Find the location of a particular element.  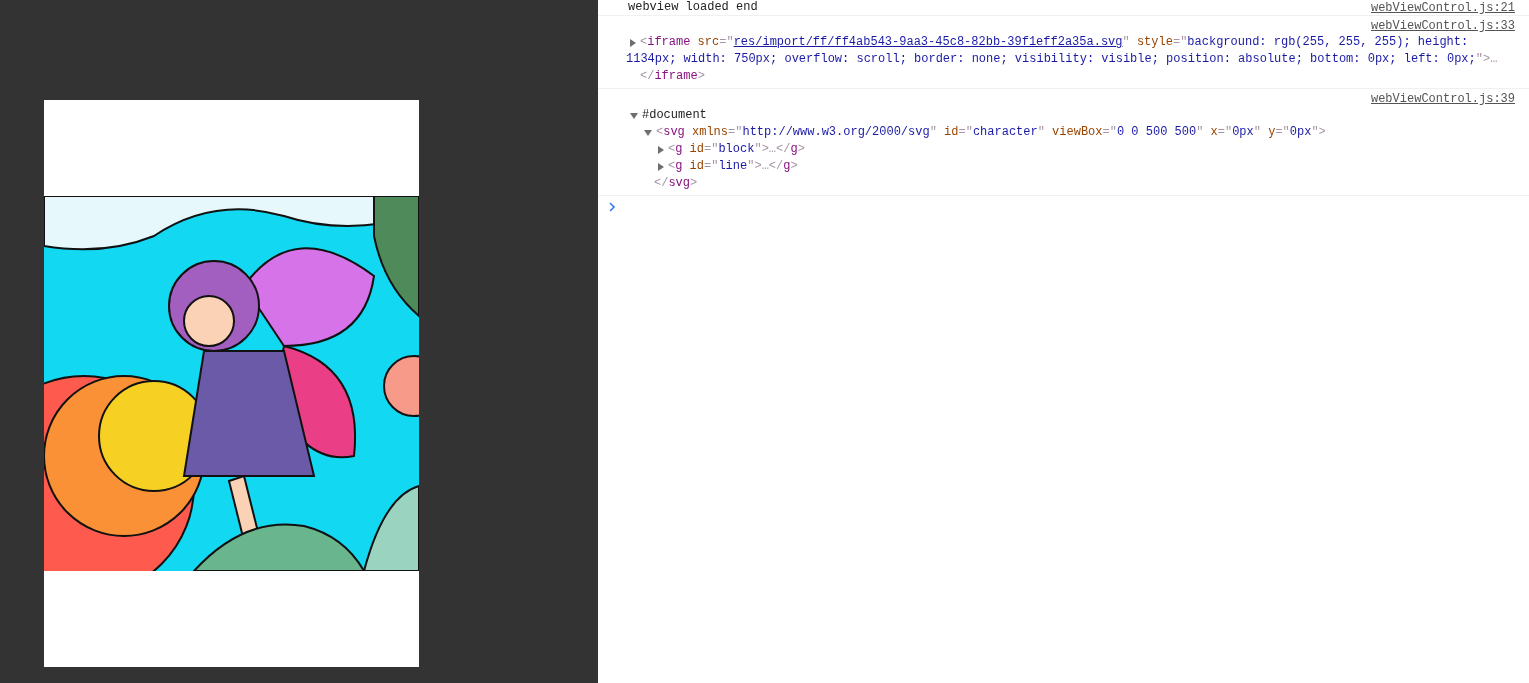

url-link: res/import/ff/ff4ab543-9aa3-45c8-82bb-39f1eff2a35a.svg is located at coordinates (928, 42).